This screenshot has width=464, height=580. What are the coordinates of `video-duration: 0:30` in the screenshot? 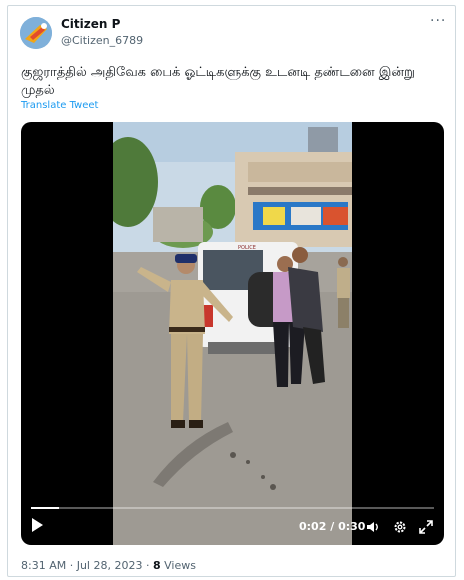 It's located at (352, 526).